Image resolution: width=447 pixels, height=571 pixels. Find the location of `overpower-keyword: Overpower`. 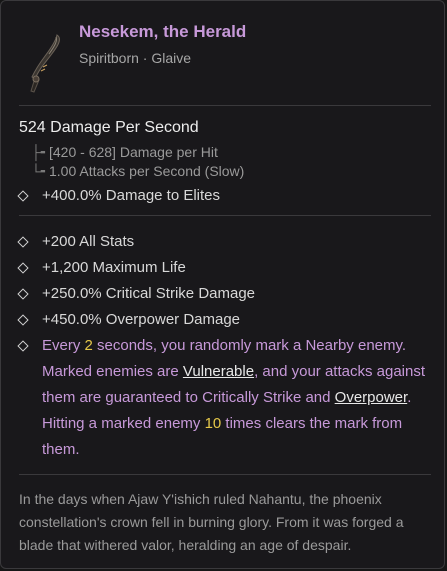

overpower-keyword: Overpower is located at coordinates (371, 397).